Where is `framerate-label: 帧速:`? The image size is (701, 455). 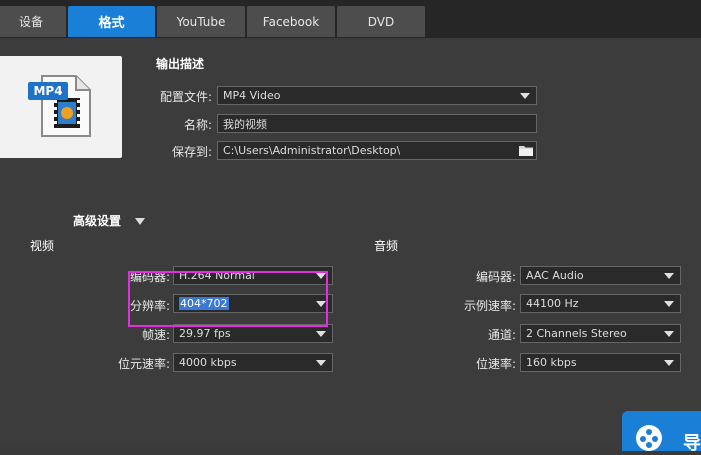 framerate-label: 帧速: is located at coordinates (155, 335).